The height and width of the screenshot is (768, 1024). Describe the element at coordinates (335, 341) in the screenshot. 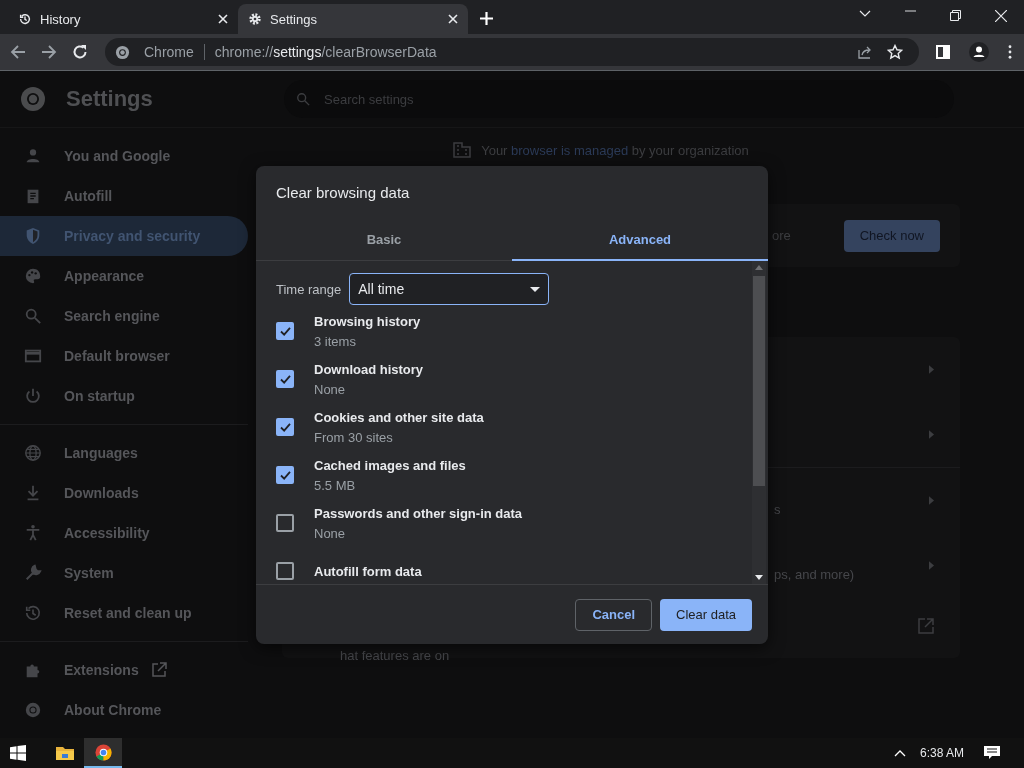

I see `item-detail: 3 items` at that location.